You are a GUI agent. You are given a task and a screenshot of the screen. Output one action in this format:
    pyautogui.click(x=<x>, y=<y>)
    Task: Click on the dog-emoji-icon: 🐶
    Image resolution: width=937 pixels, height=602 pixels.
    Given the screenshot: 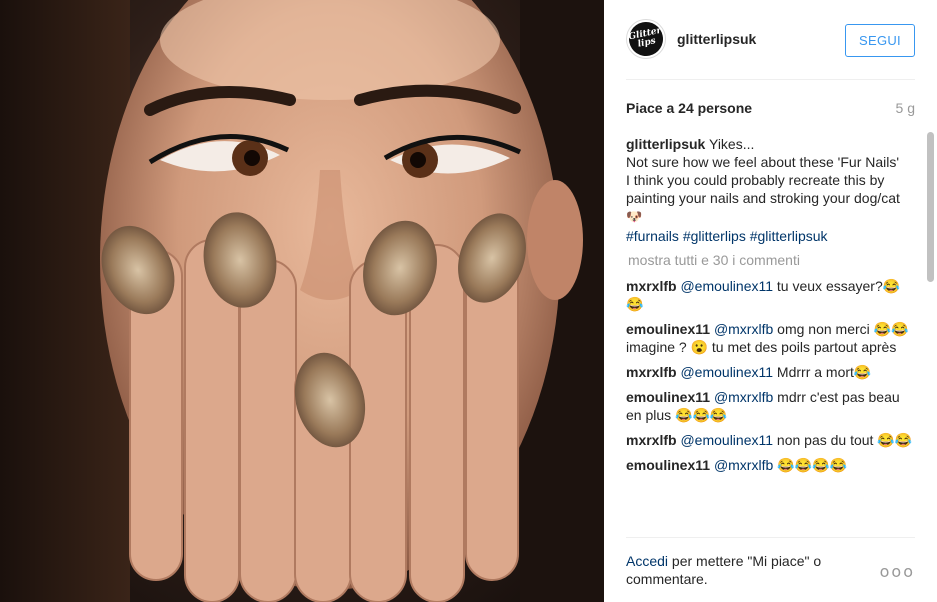 What is the action you would take?
    pyautogui.click(x=634, y=217)
    